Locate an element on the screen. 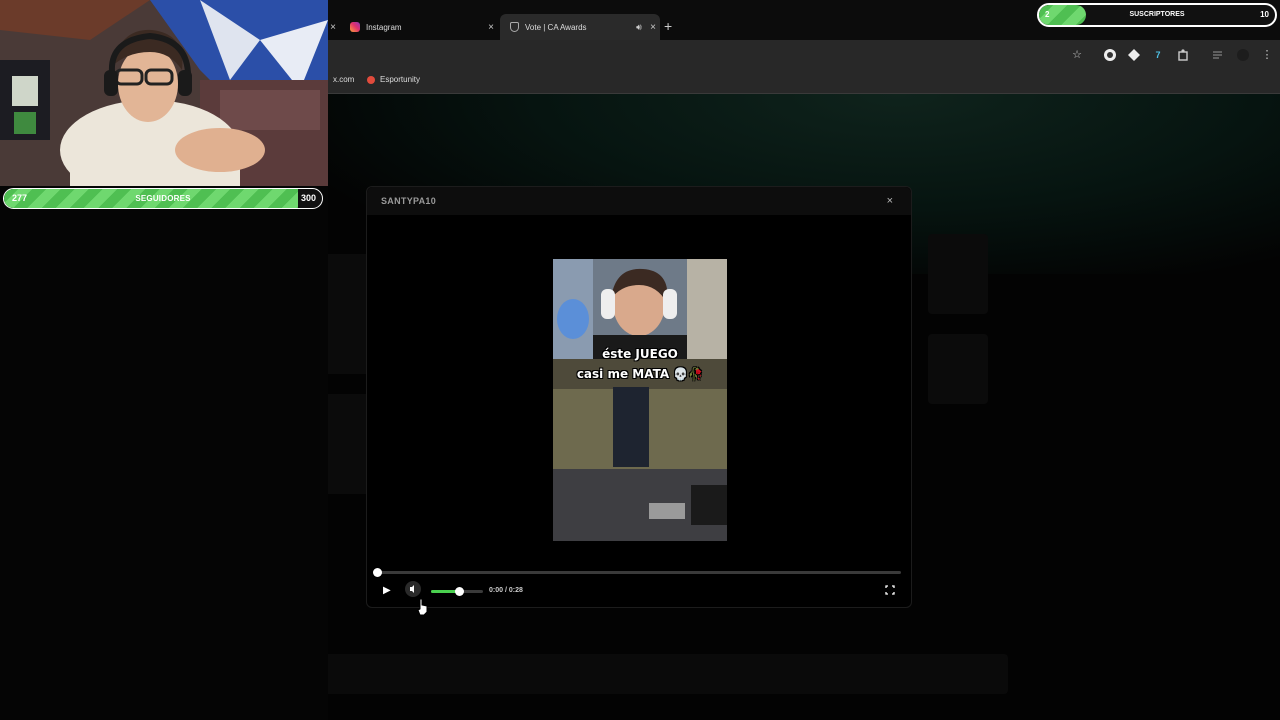 The image size is (1280, 720). followers-goal-bar: 277 SEGUIDORES 300 is located at coordinates (163, 198).